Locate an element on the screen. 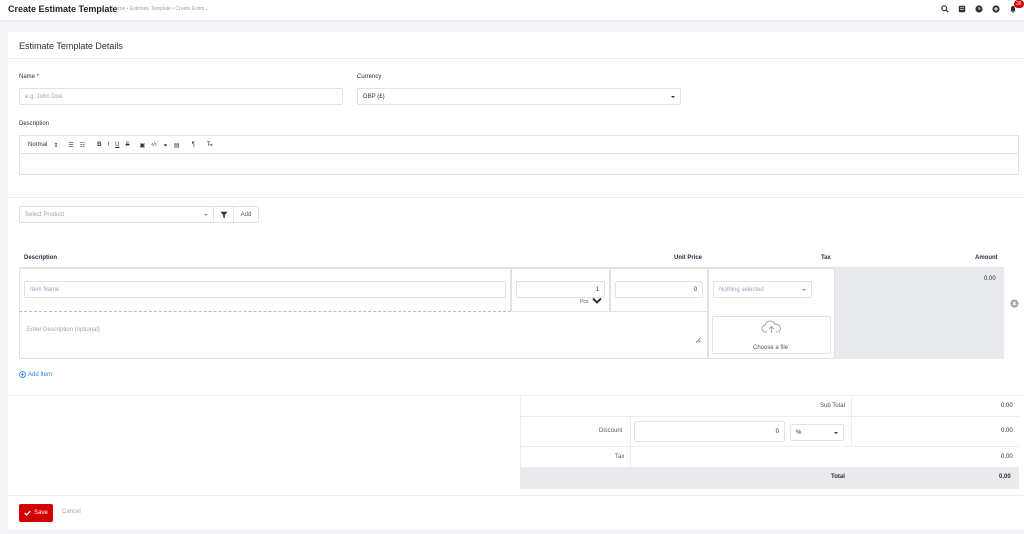 This screenshot has width=1024, height=534. item-description-cell is located at coordinates (363, 335).